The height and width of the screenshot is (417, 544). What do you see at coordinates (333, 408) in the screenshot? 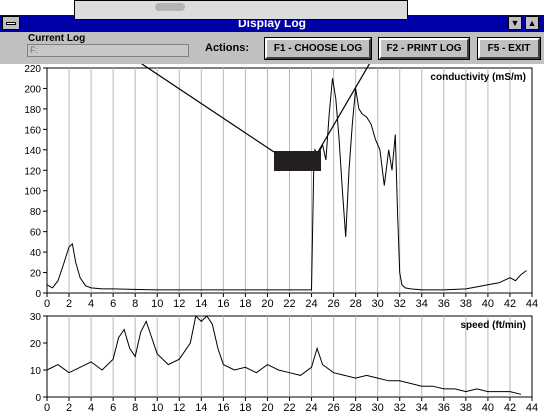
I see `speed-x-tick-label: 26` at bounding box center [333, 408].